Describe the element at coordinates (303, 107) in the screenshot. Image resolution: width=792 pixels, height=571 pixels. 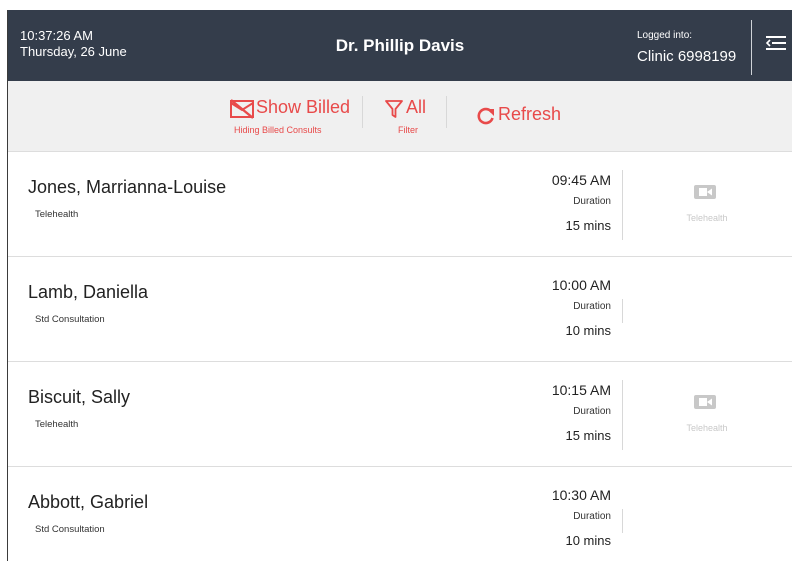
I see `show-billed-label: Show Billed` at that location.